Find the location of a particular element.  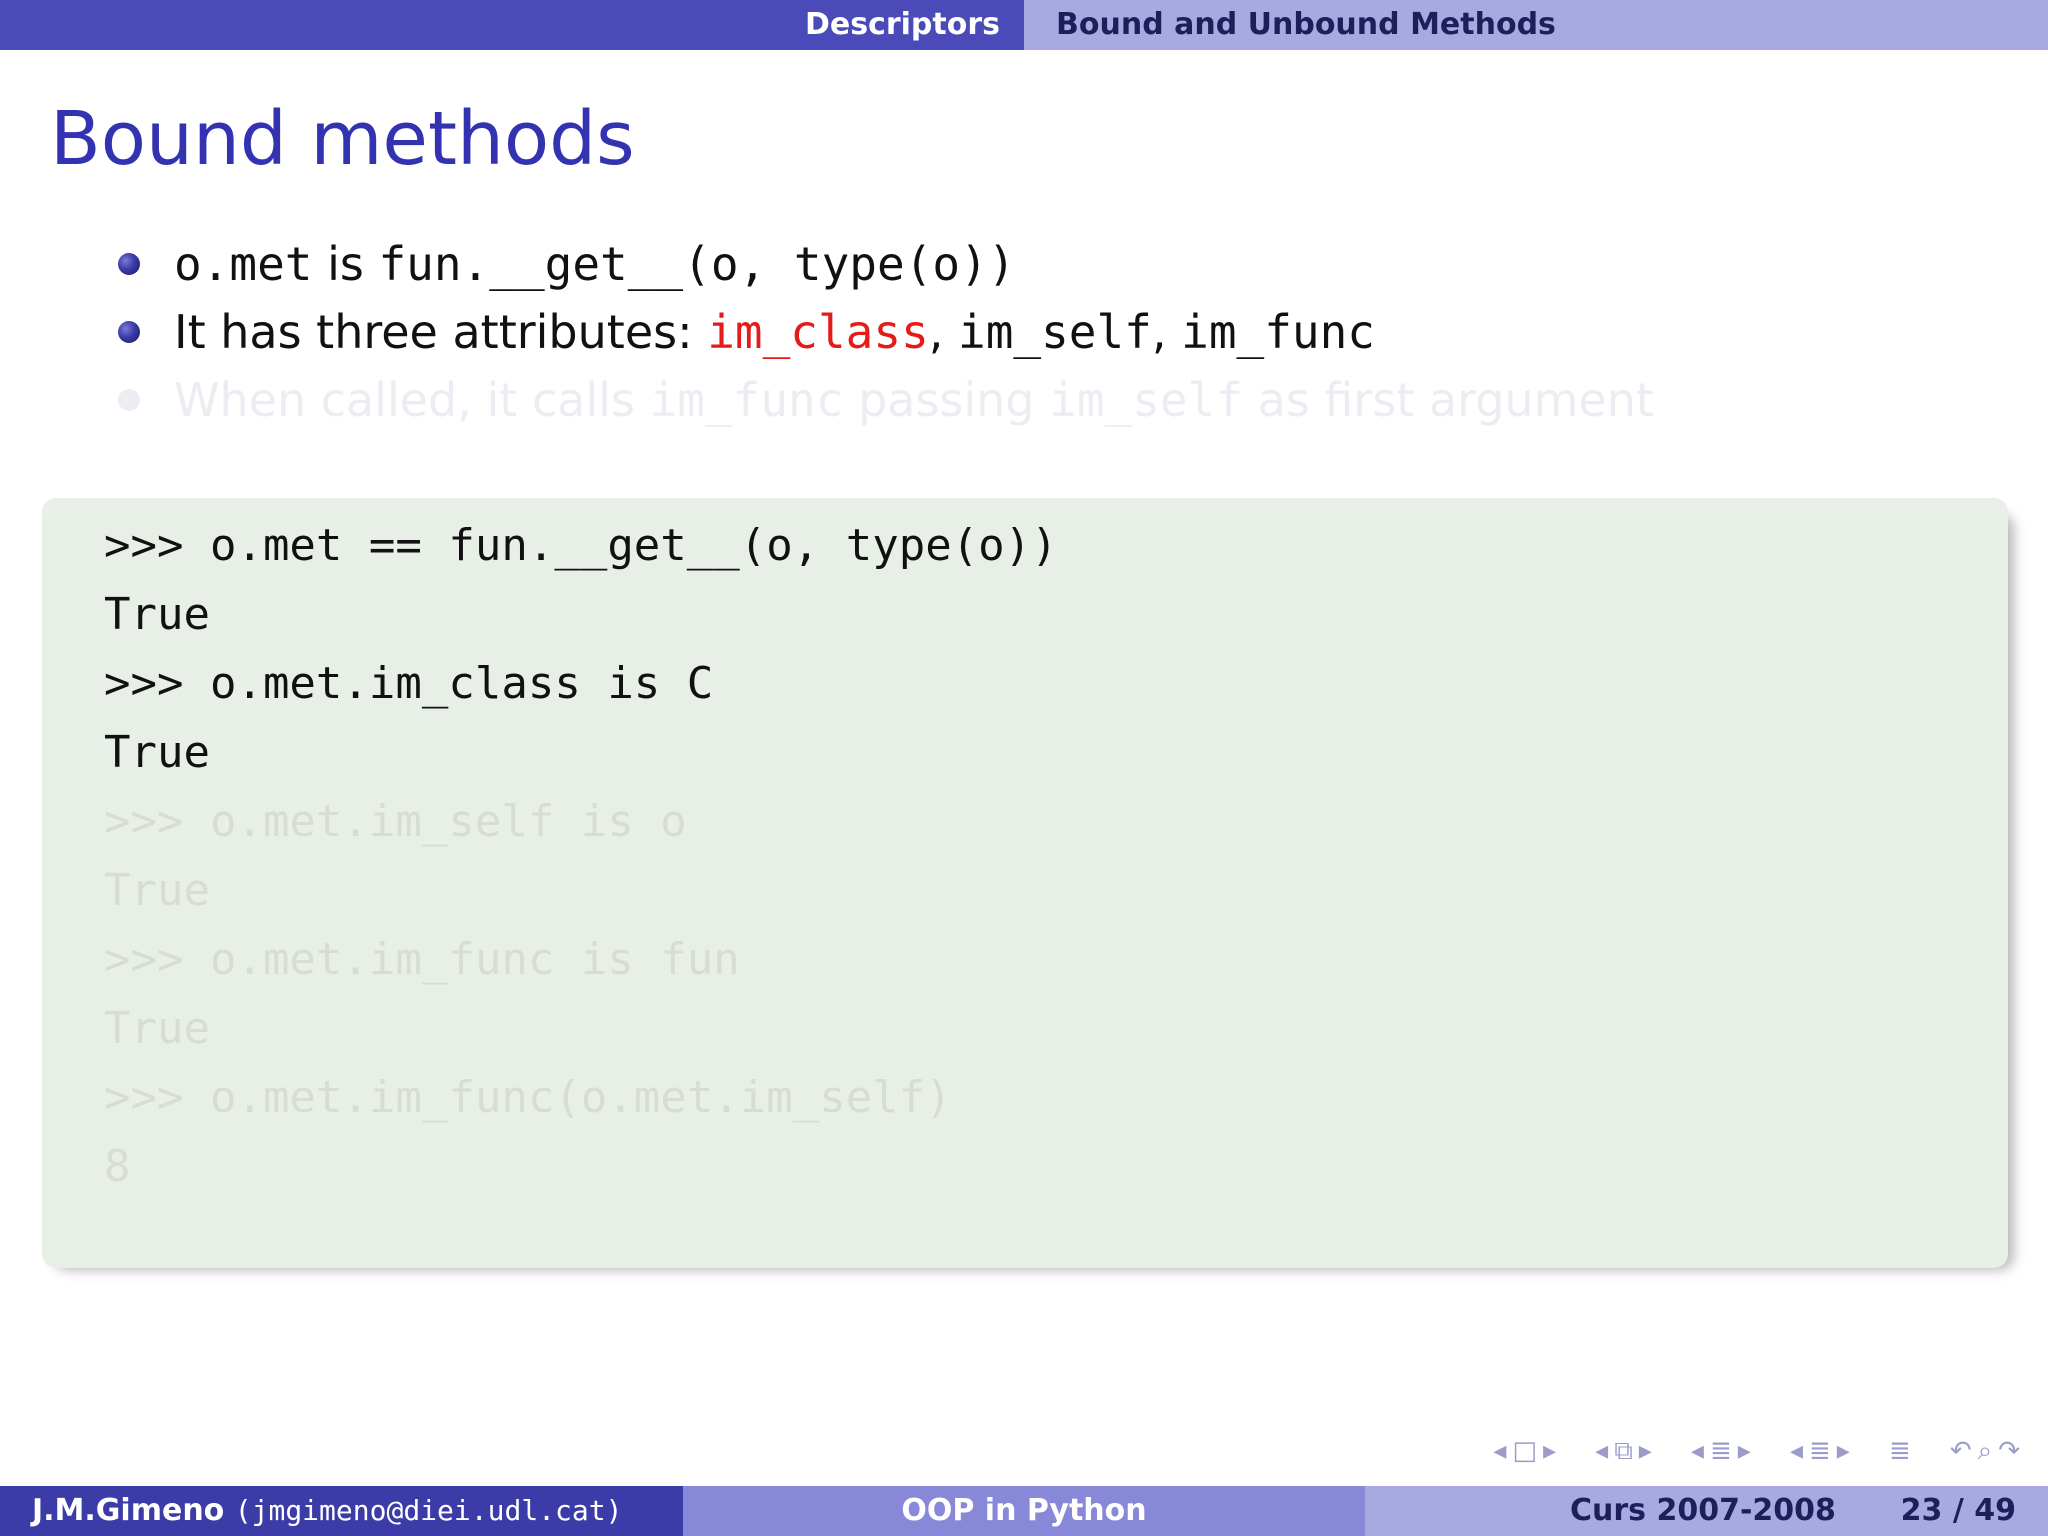

slide-next-icon: ▸ is located at coordinates (1843, 1451).